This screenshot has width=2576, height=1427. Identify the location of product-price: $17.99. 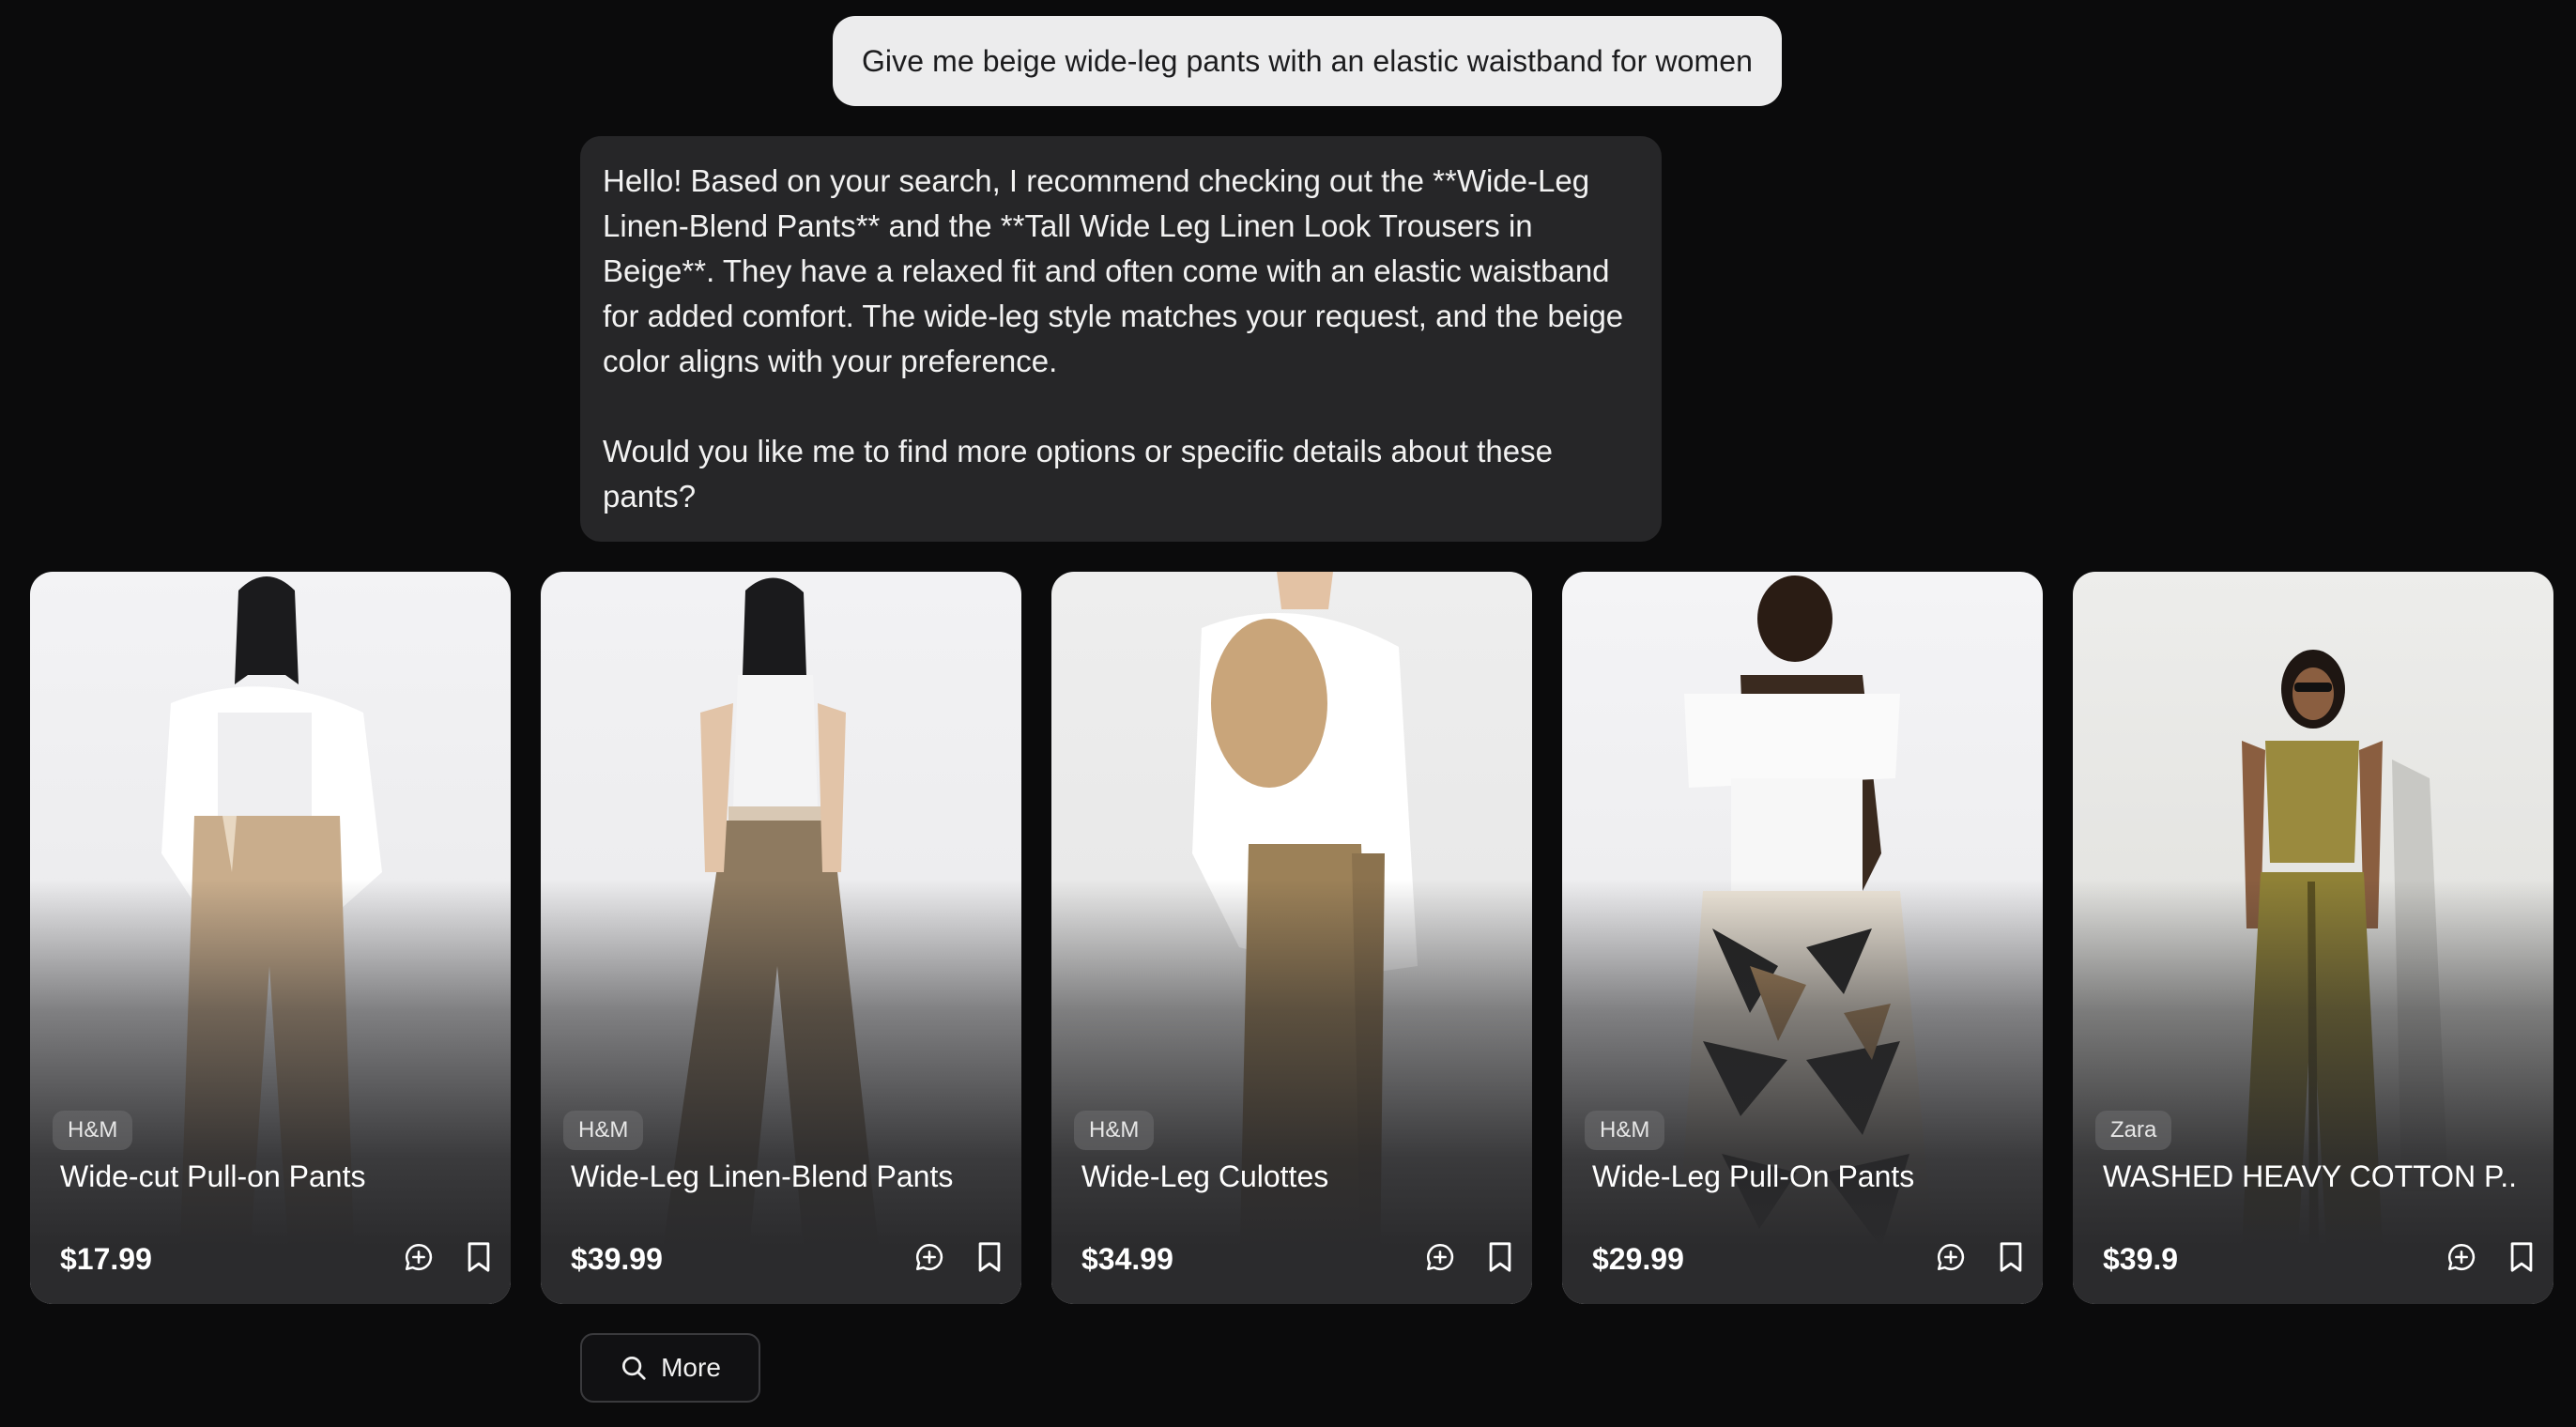
(106, 1259).